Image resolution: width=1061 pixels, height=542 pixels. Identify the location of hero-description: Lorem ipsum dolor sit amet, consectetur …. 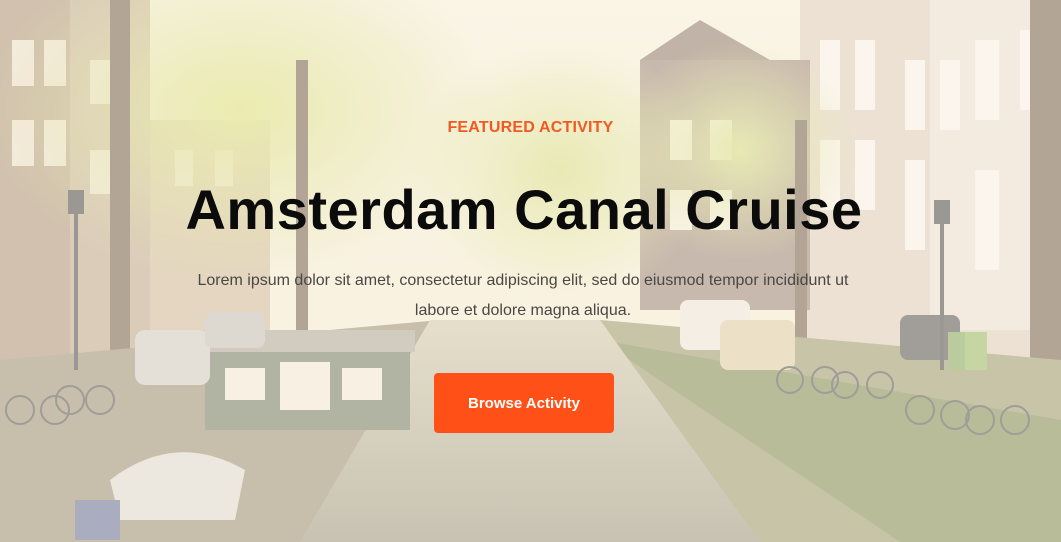
(523, 295).